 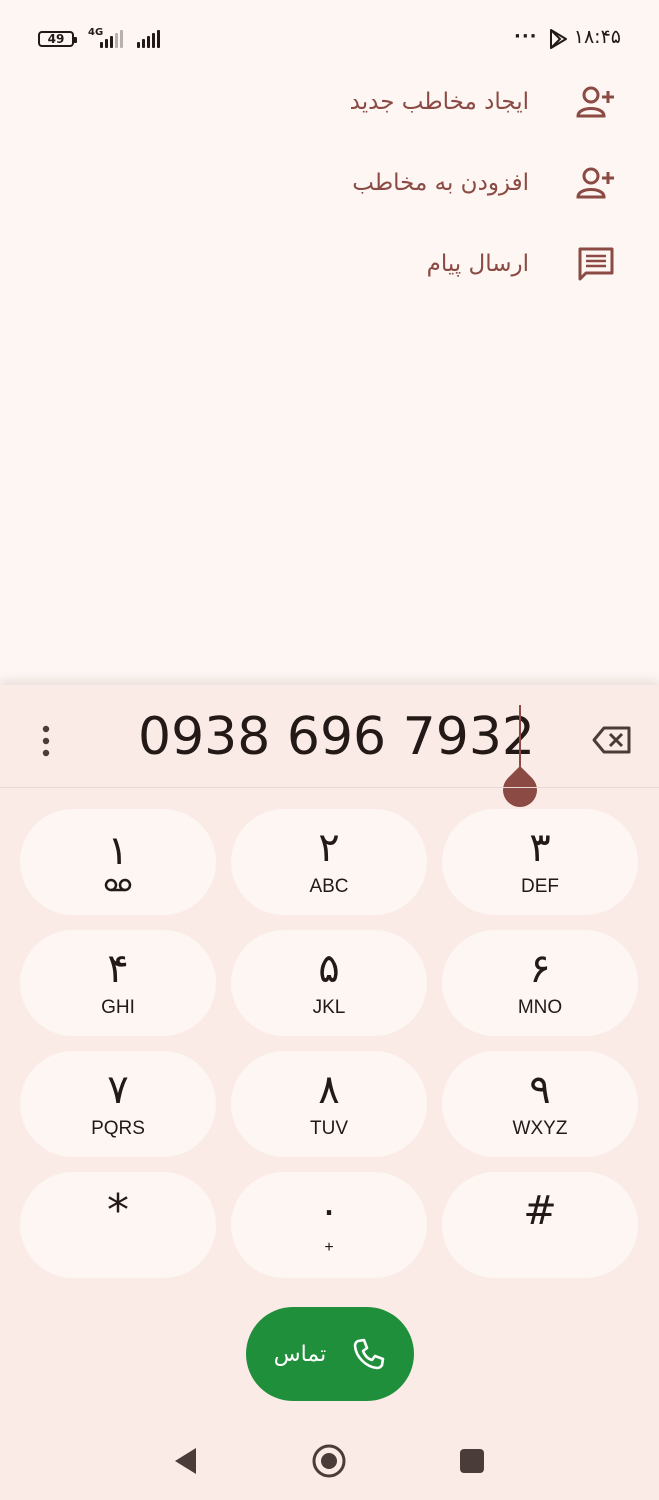 I want to click on key-1: ۱, so click(x=118, y=862).